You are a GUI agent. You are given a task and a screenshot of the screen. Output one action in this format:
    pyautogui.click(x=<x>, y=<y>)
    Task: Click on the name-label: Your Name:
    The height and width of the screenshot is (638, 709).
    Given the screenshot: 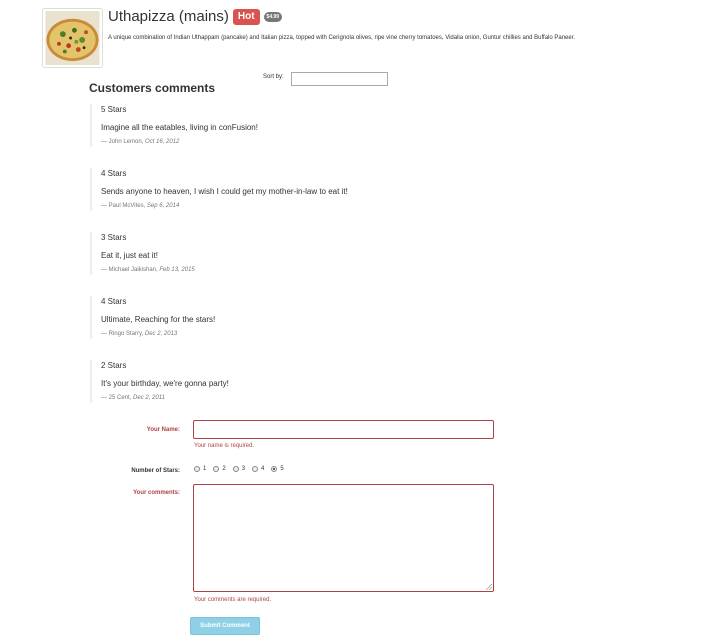 What is the action you would take?
    pyautogui.click(x=163, y=430)
    